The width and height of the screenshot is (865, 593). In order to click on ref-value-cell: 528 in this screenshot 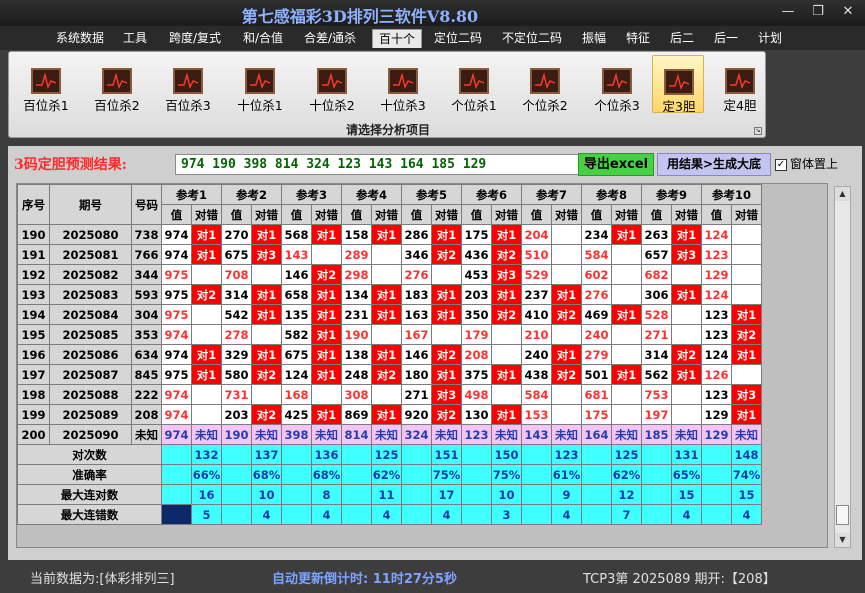, I will do `click(656, 314)`.